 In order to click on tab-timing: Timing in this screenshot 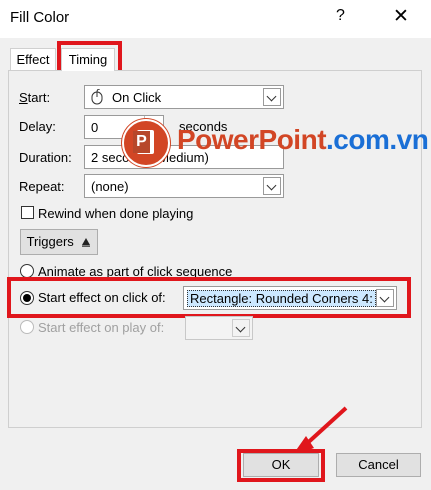, I will do `click(88, 59)`.